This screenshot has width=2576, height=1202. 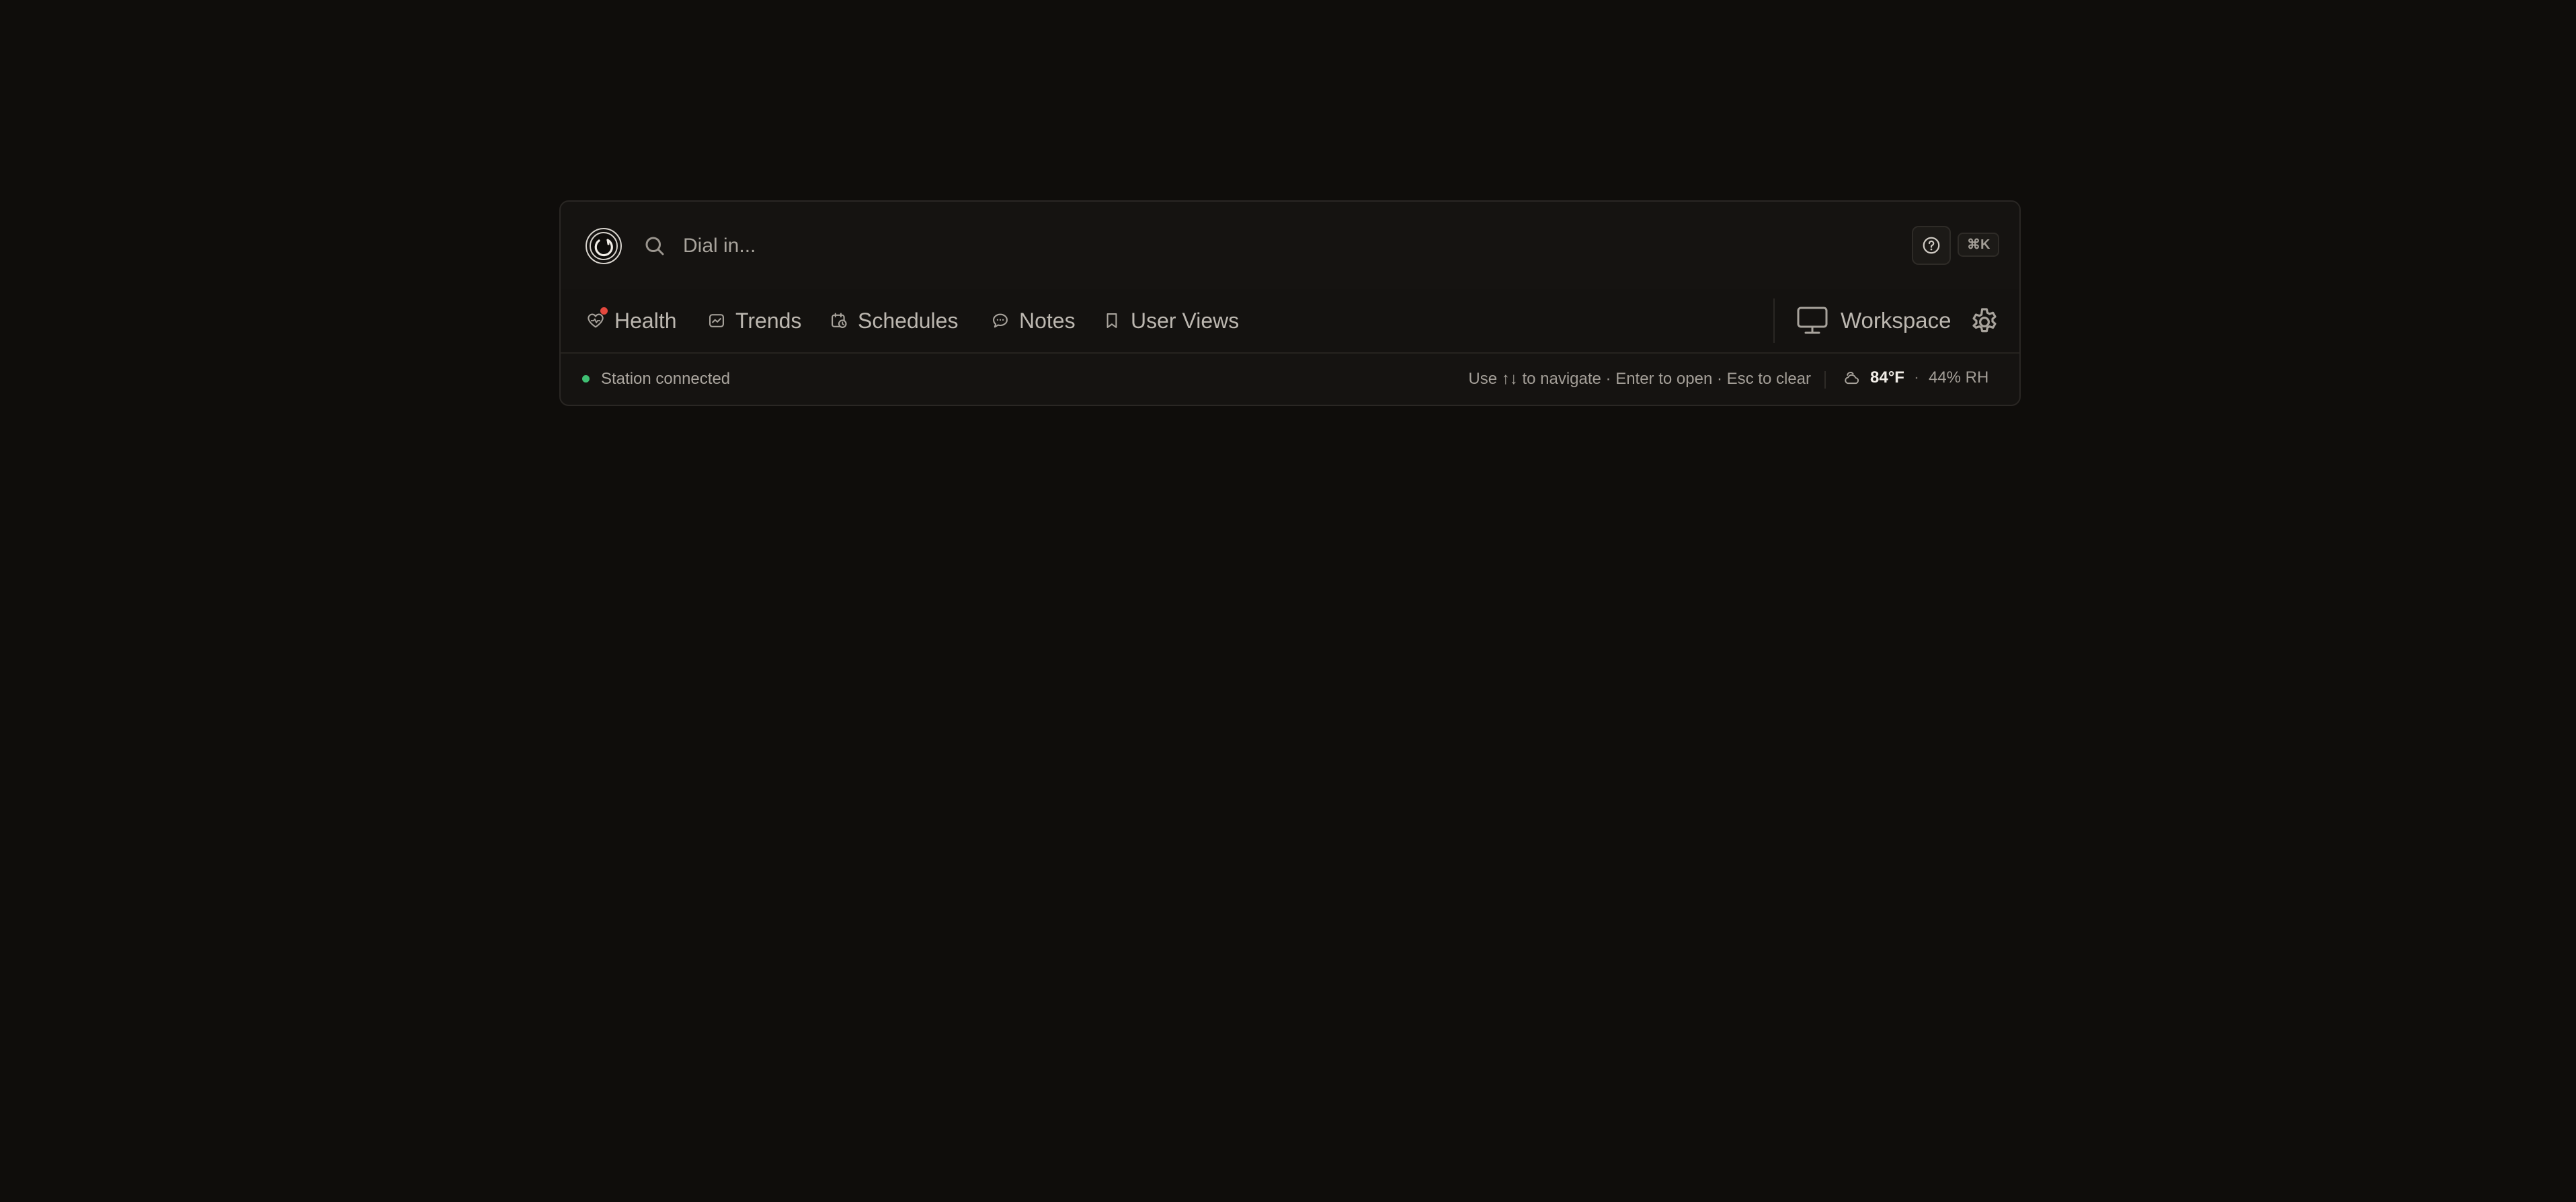 I want to click on tab-health: Health, so click(x=631, y=320).